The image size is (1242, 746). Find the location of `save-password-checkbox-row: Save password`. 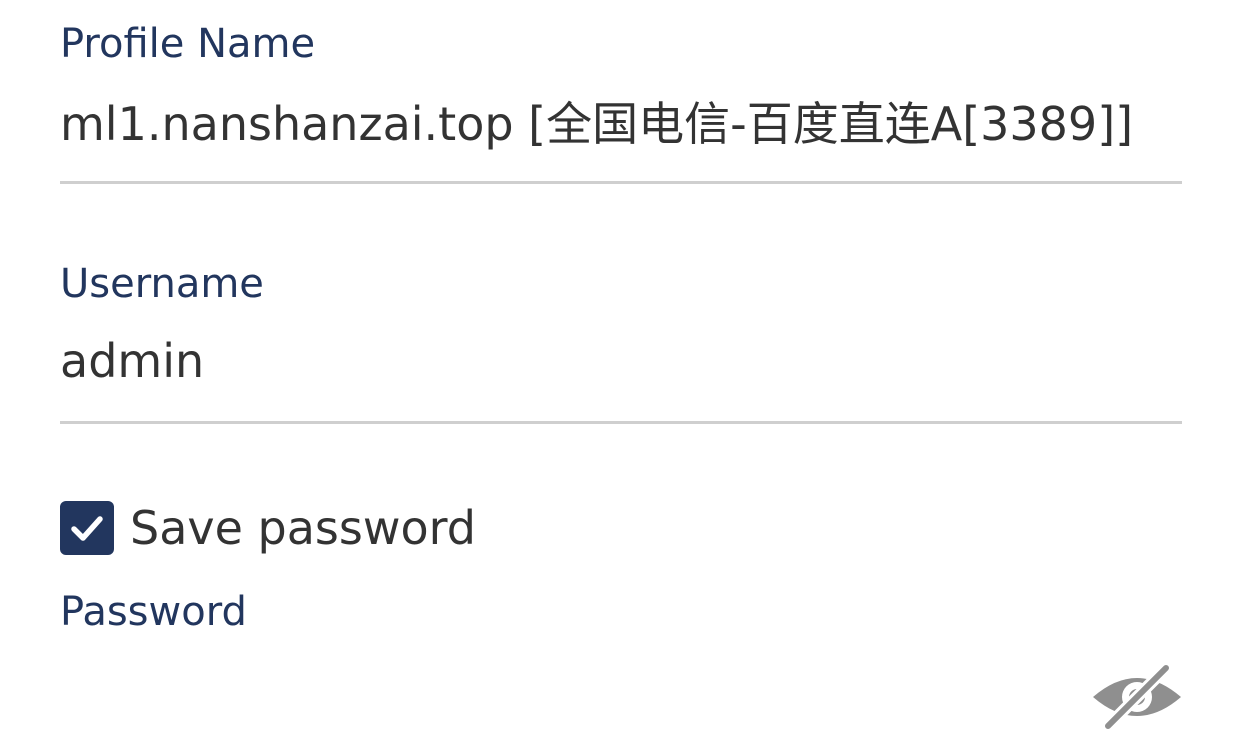

save-password-checkbox-row: Save password is located at coordinates (268, 528).